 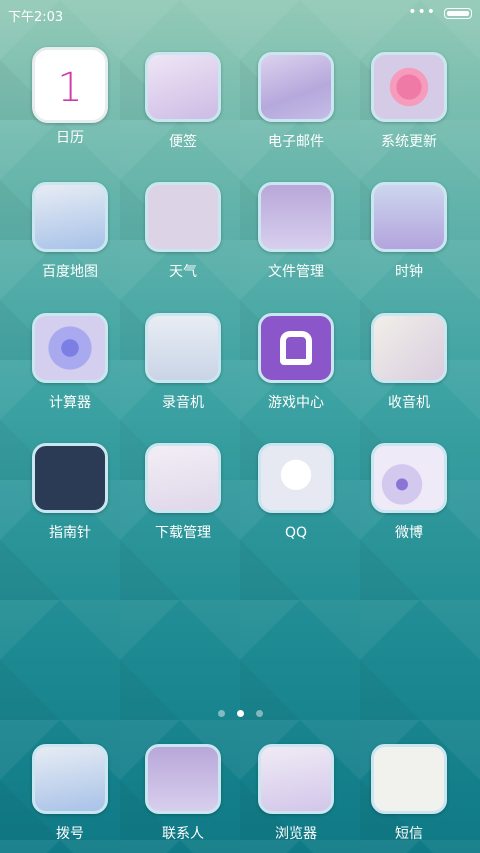 I want to click on recorder-icon, so click(x=183, y=348).